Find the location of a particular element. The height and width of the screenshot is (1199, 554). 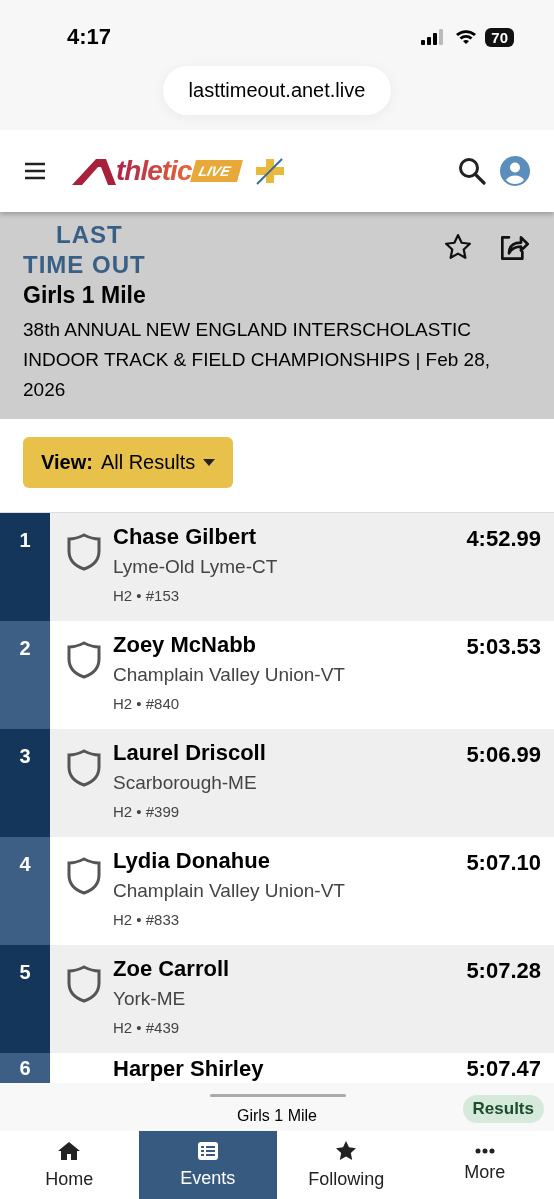

mini-bar-title: Girls 1 Mile is located at coordinates (277, 1116).